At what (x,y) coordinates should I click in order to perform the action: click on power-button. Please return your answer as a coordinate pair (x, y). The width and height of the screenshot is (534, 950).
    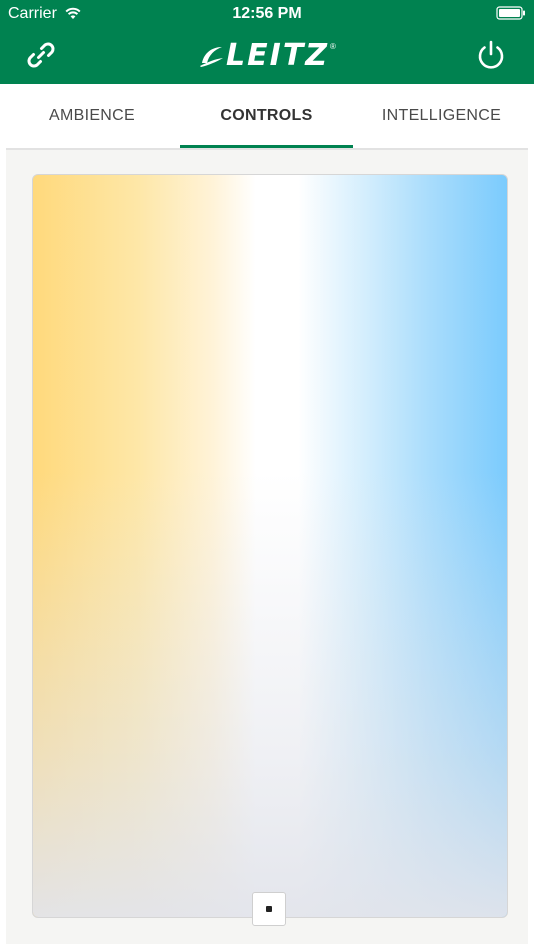
    Looking at the image, I should click on (491, 55).